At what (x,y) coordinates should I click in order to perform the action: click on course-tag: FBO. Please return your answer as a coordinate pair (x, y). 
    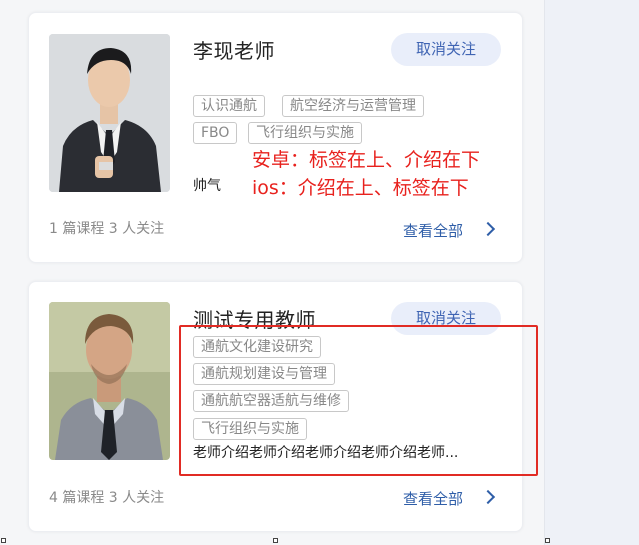
    Looking at the image, I should click on (215, 133).